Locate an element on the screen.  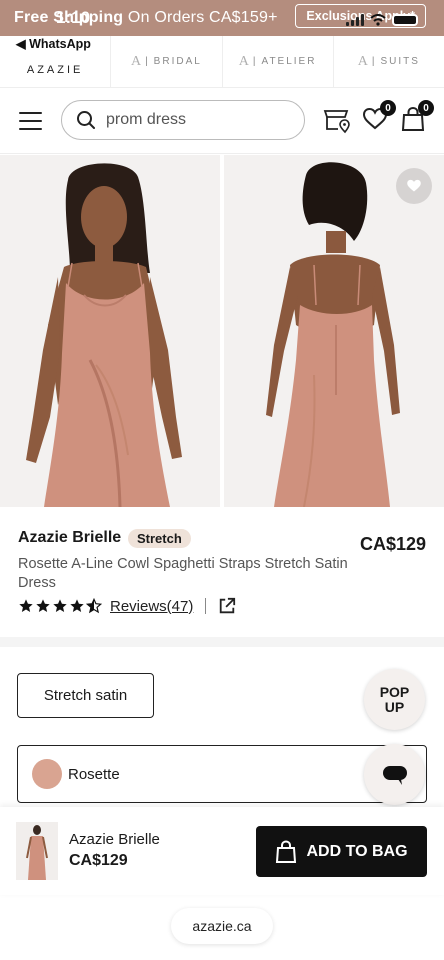
tab-azazie-label: AZAZIE is located at coordinates (55, 69).